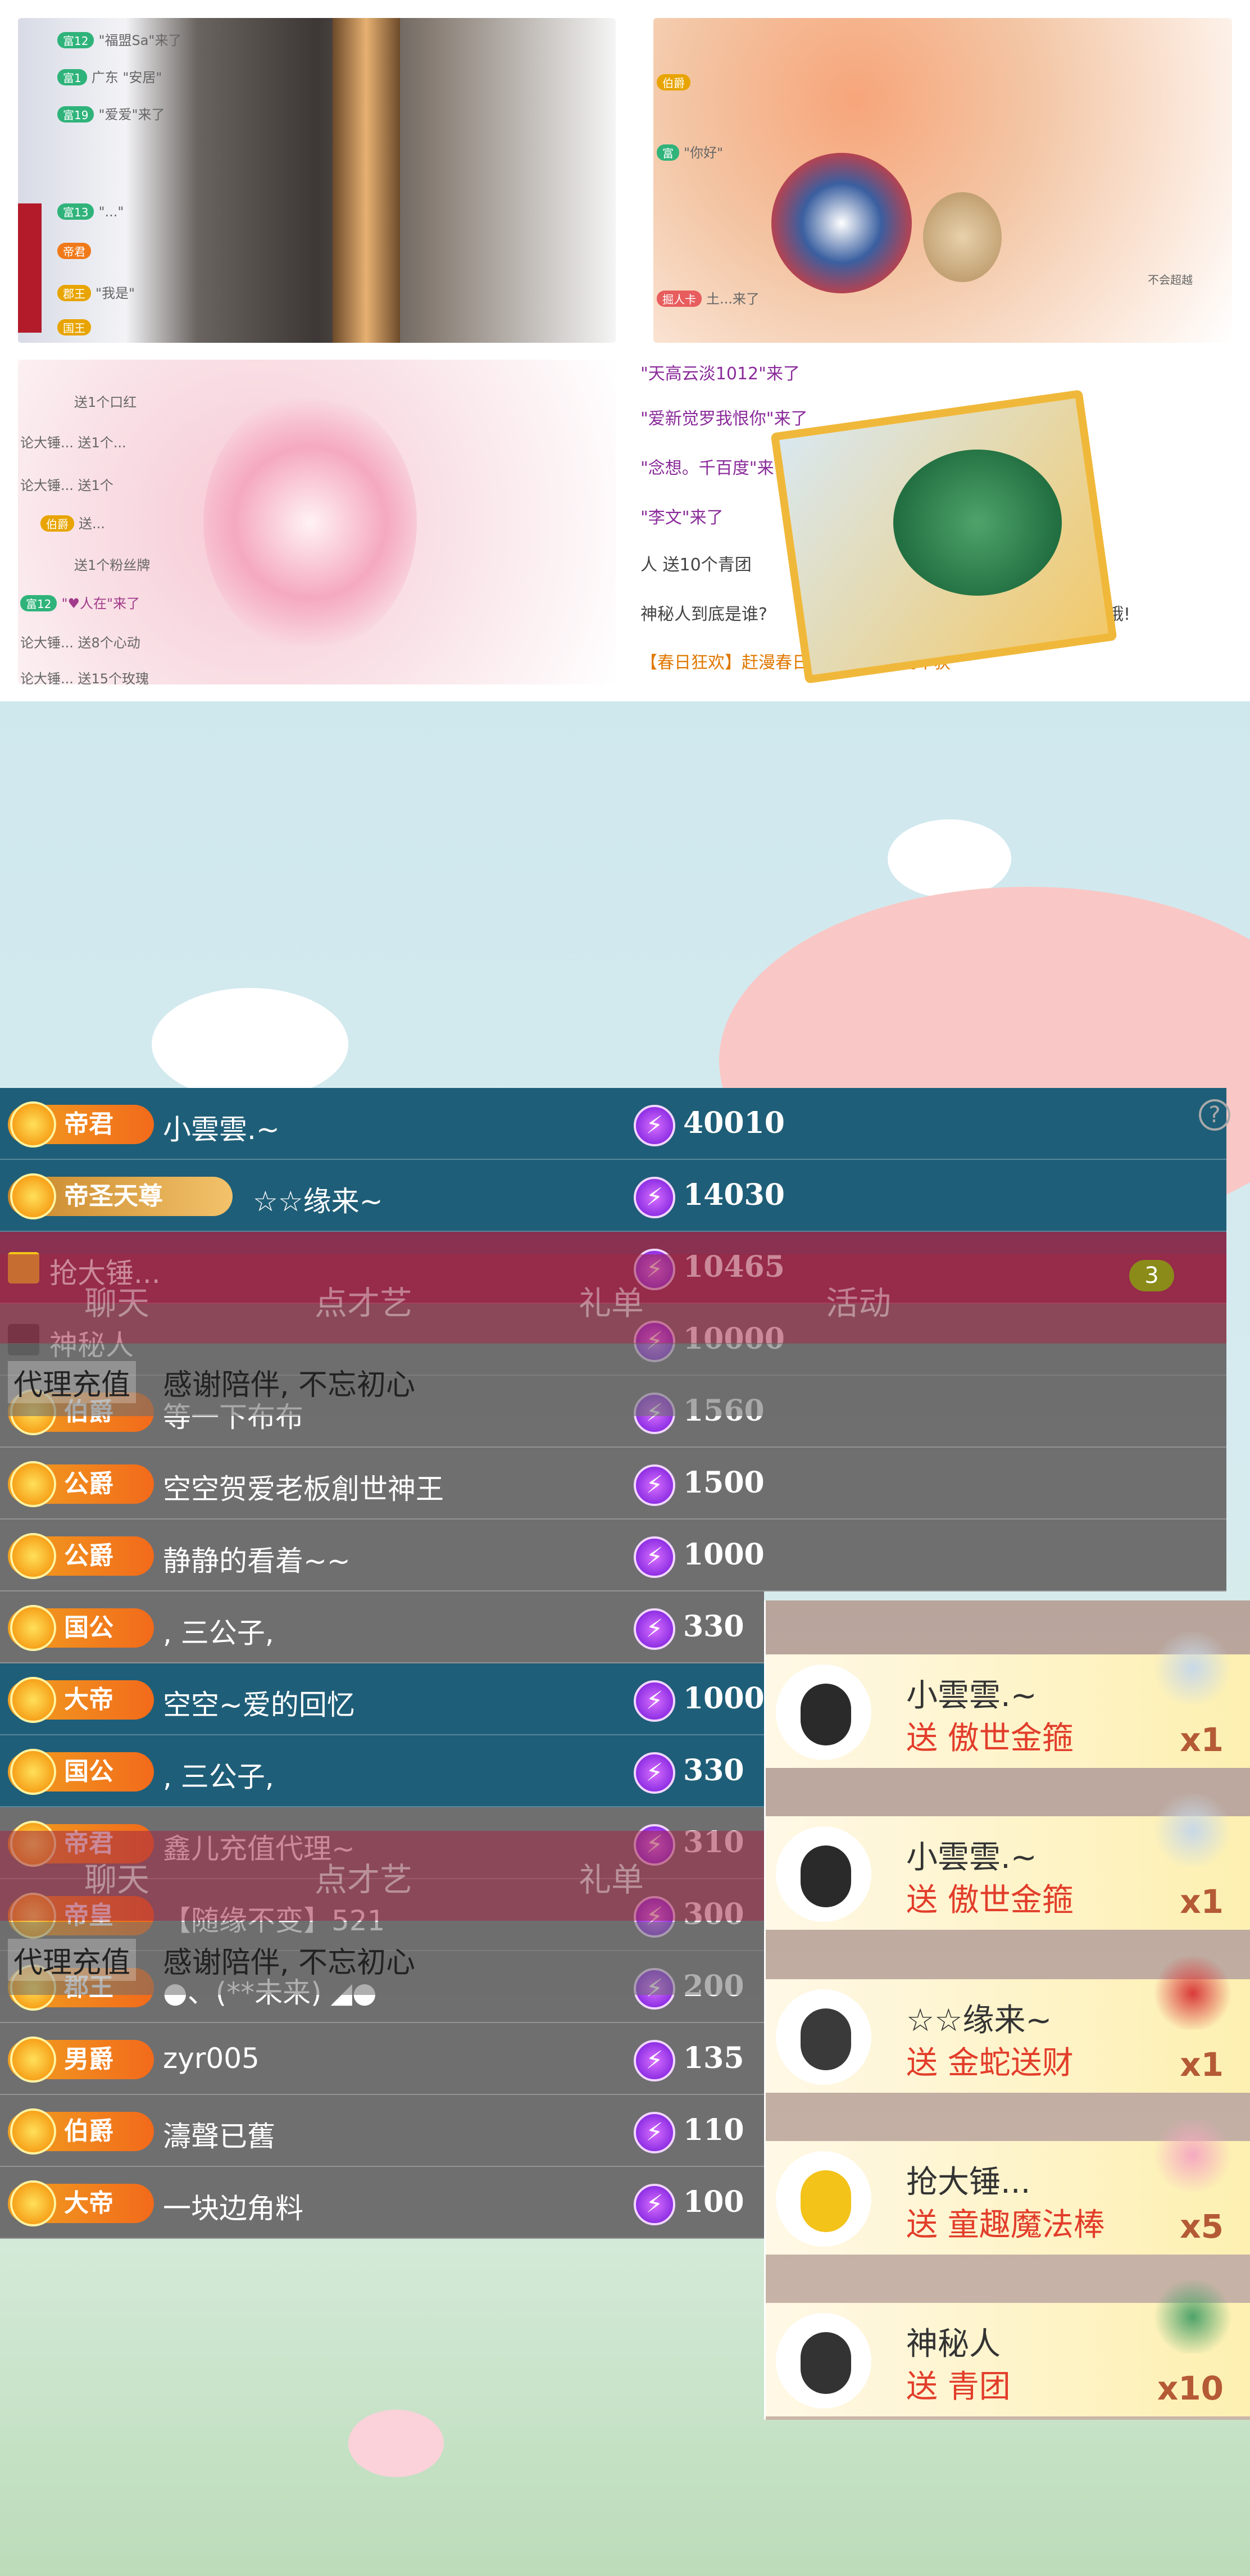 Image resolution: width=1250 pixels, height=2576 pixels. What do you see at coordinates (318, 1201) in the screenshot?
I see `rank-username: ☆☆缘来~` at bounding box center [318, 1201].